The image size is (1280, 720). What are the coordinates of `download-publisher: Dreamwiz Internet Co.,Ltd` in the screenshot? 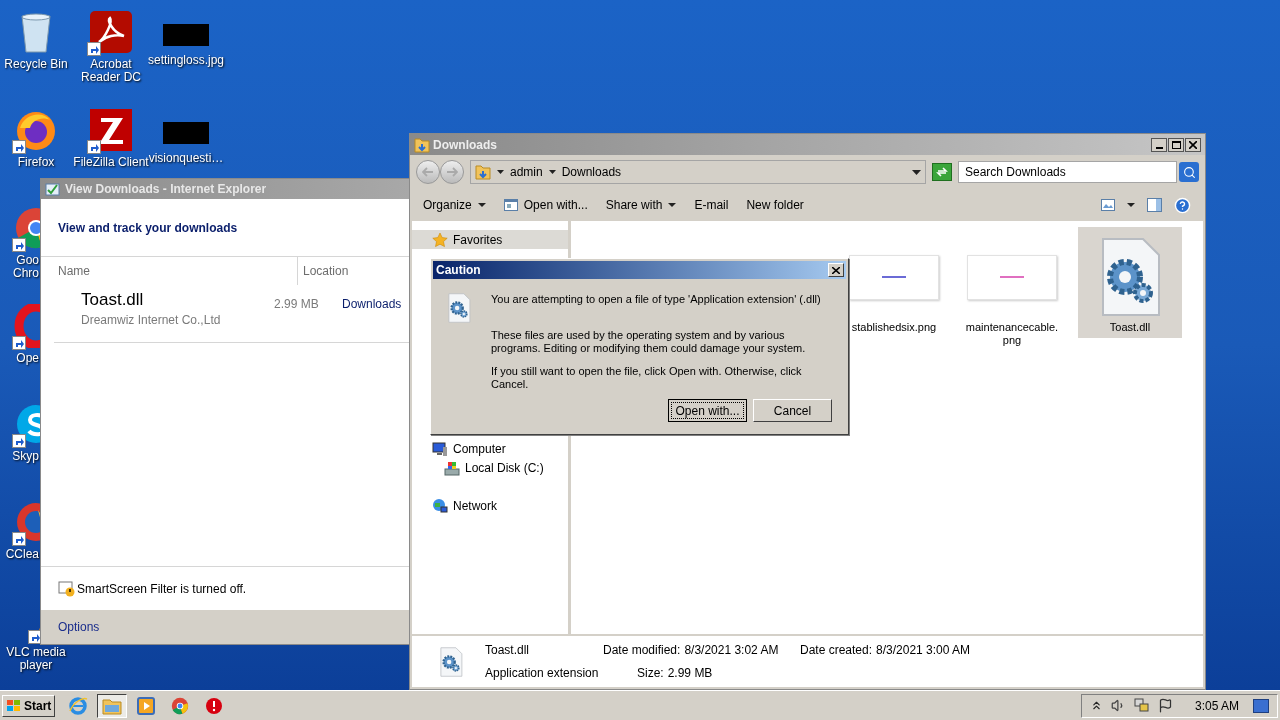 It's located at (151, 320).